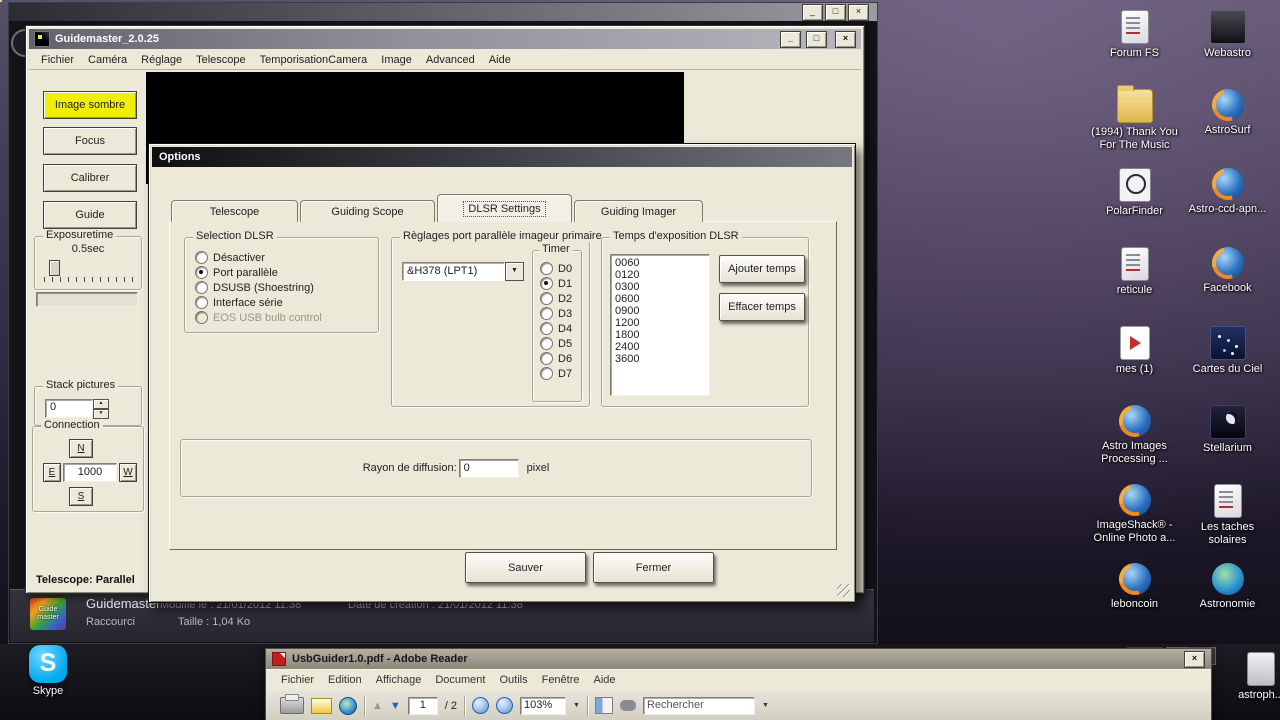 Image resolution: width=1280 pixels, height=720 pixels. I want to click on radio-port-parallele: Port parallèle, so click(286, 272).